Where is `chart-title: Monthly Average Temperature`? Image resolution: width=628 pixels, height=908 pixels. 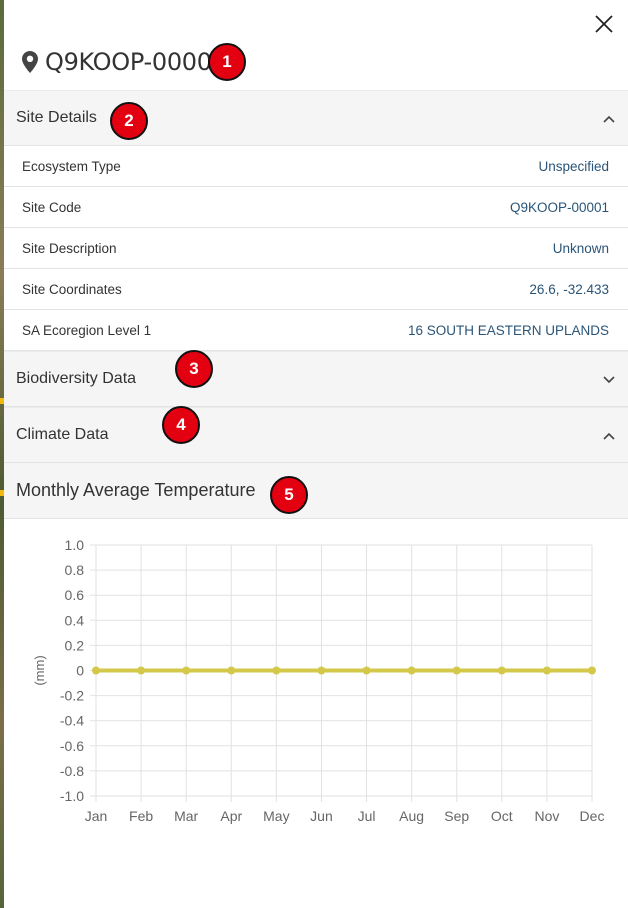
chart-title: Monthly Average Temperature is located at coordinates (136, 490).